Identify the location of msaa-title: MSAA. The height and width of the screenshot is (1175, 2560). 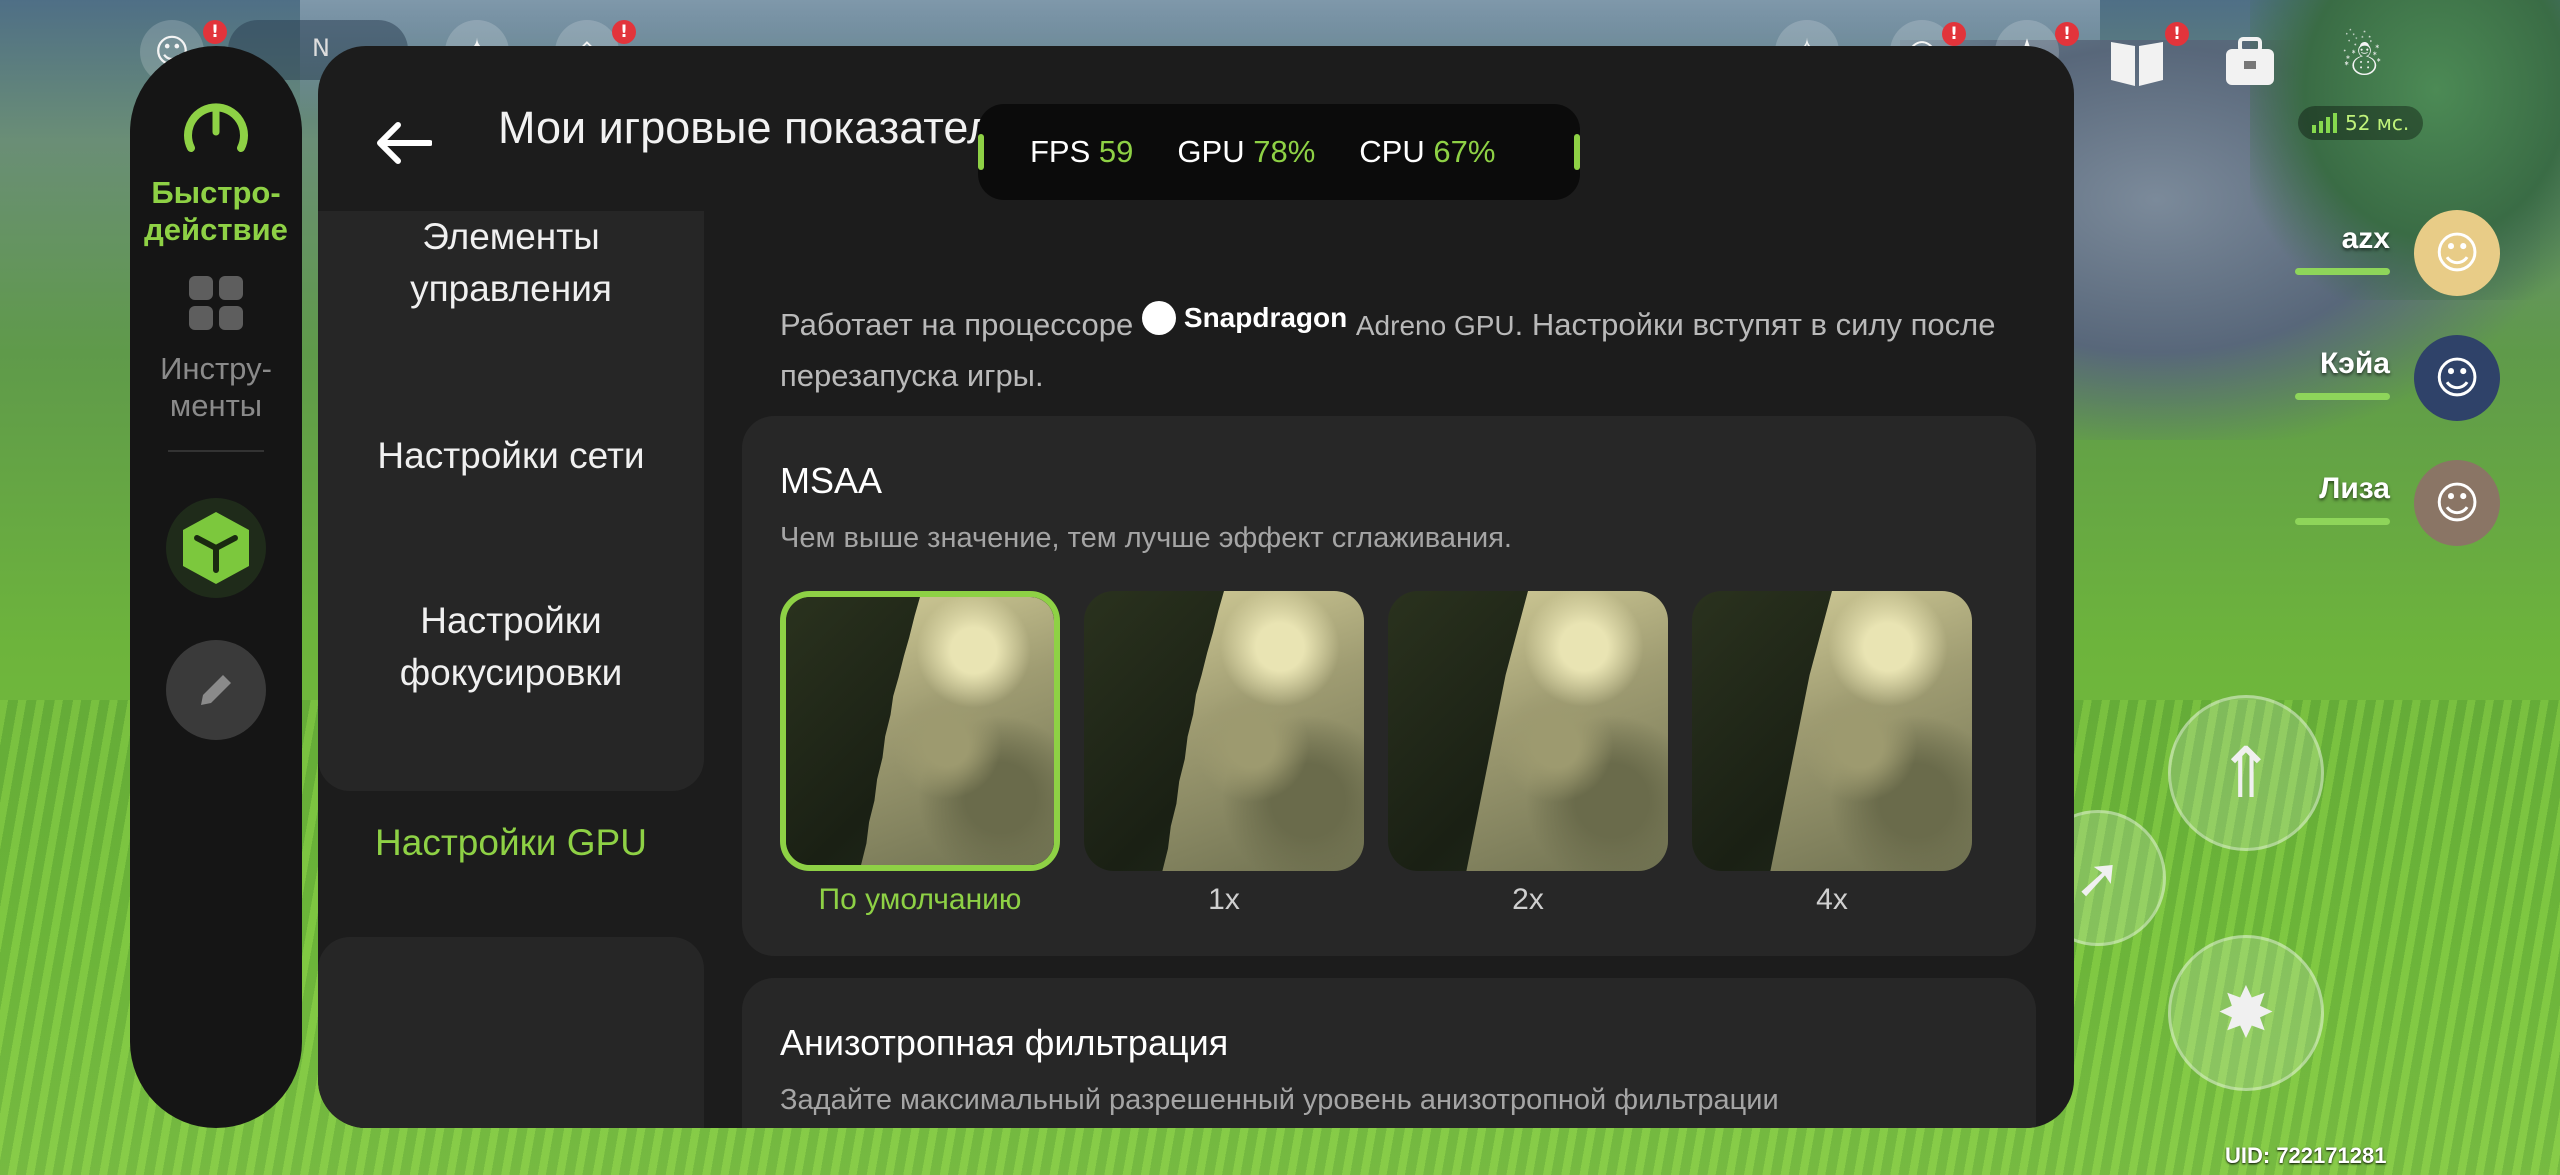
(831, 480).